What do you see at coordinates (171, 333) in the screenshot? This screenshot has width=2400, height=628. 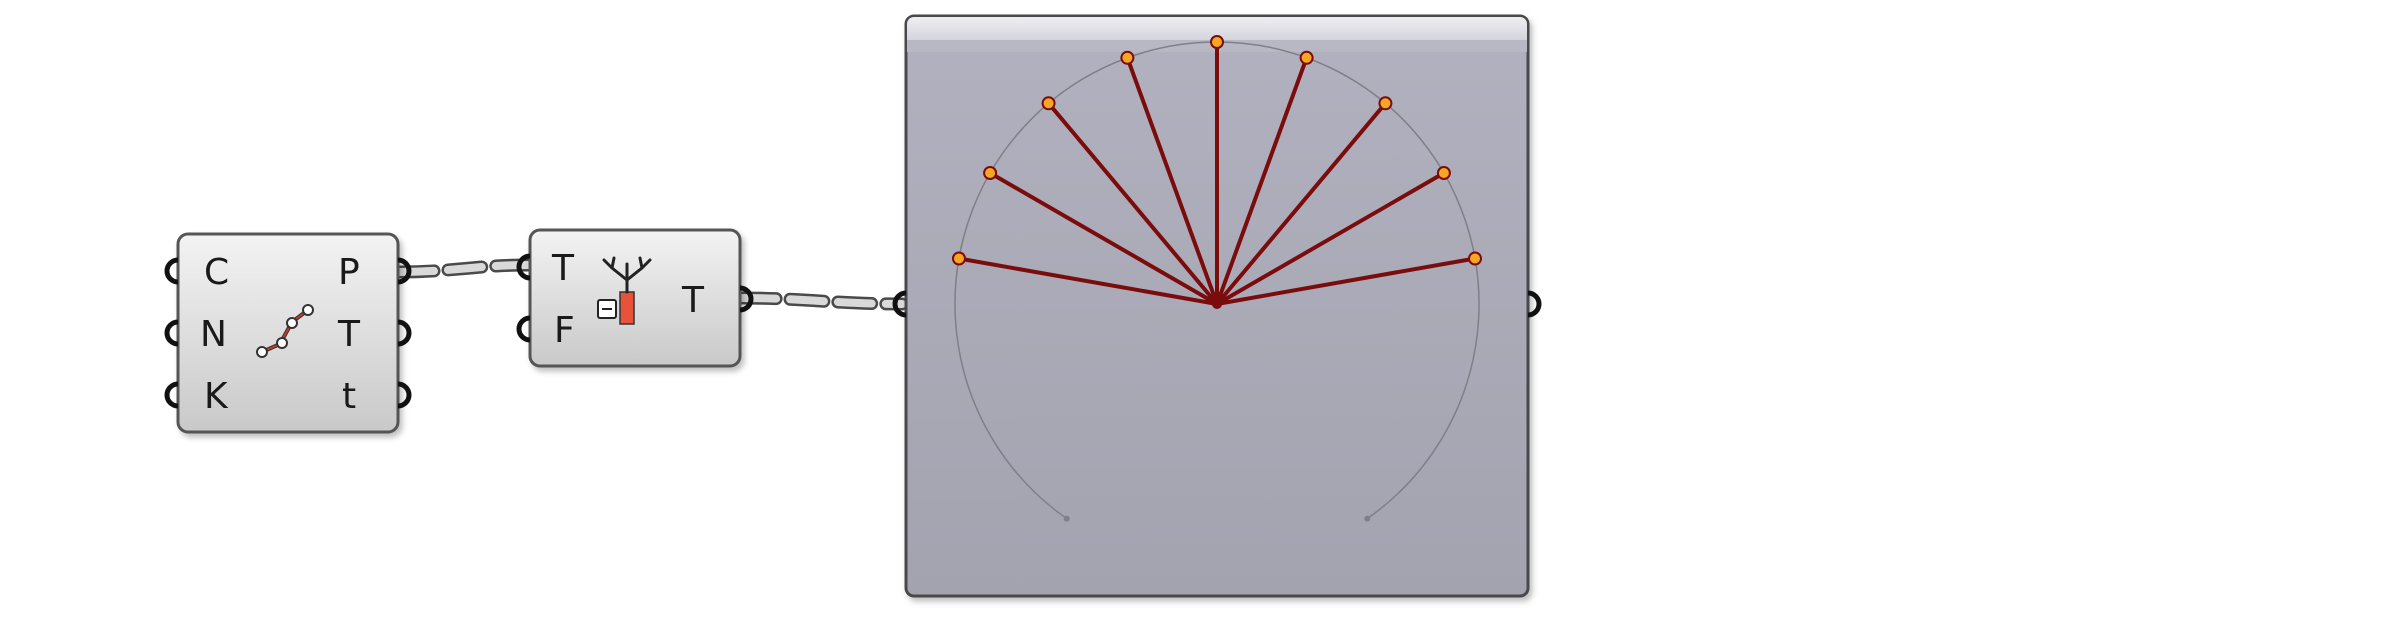 I see `input-grip-n` at bounding box center [171, 333].